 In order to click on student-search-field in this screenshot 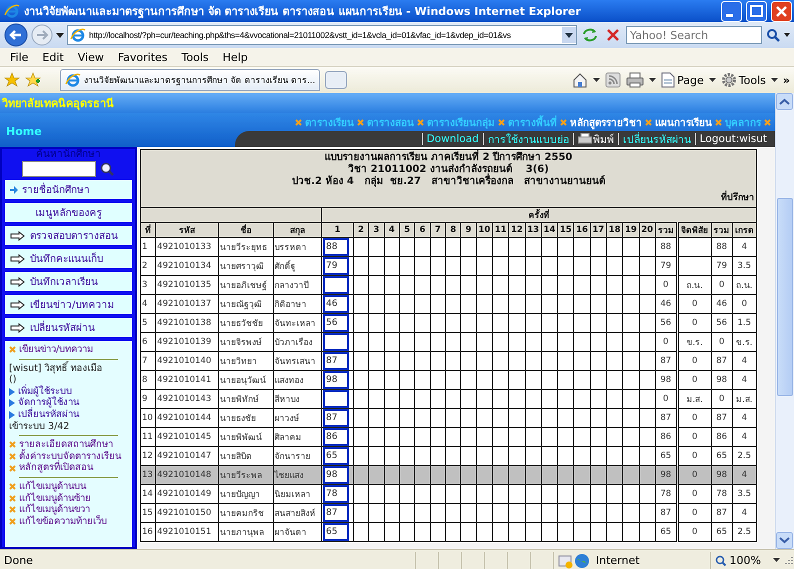, I will do `click(59, 169)`.